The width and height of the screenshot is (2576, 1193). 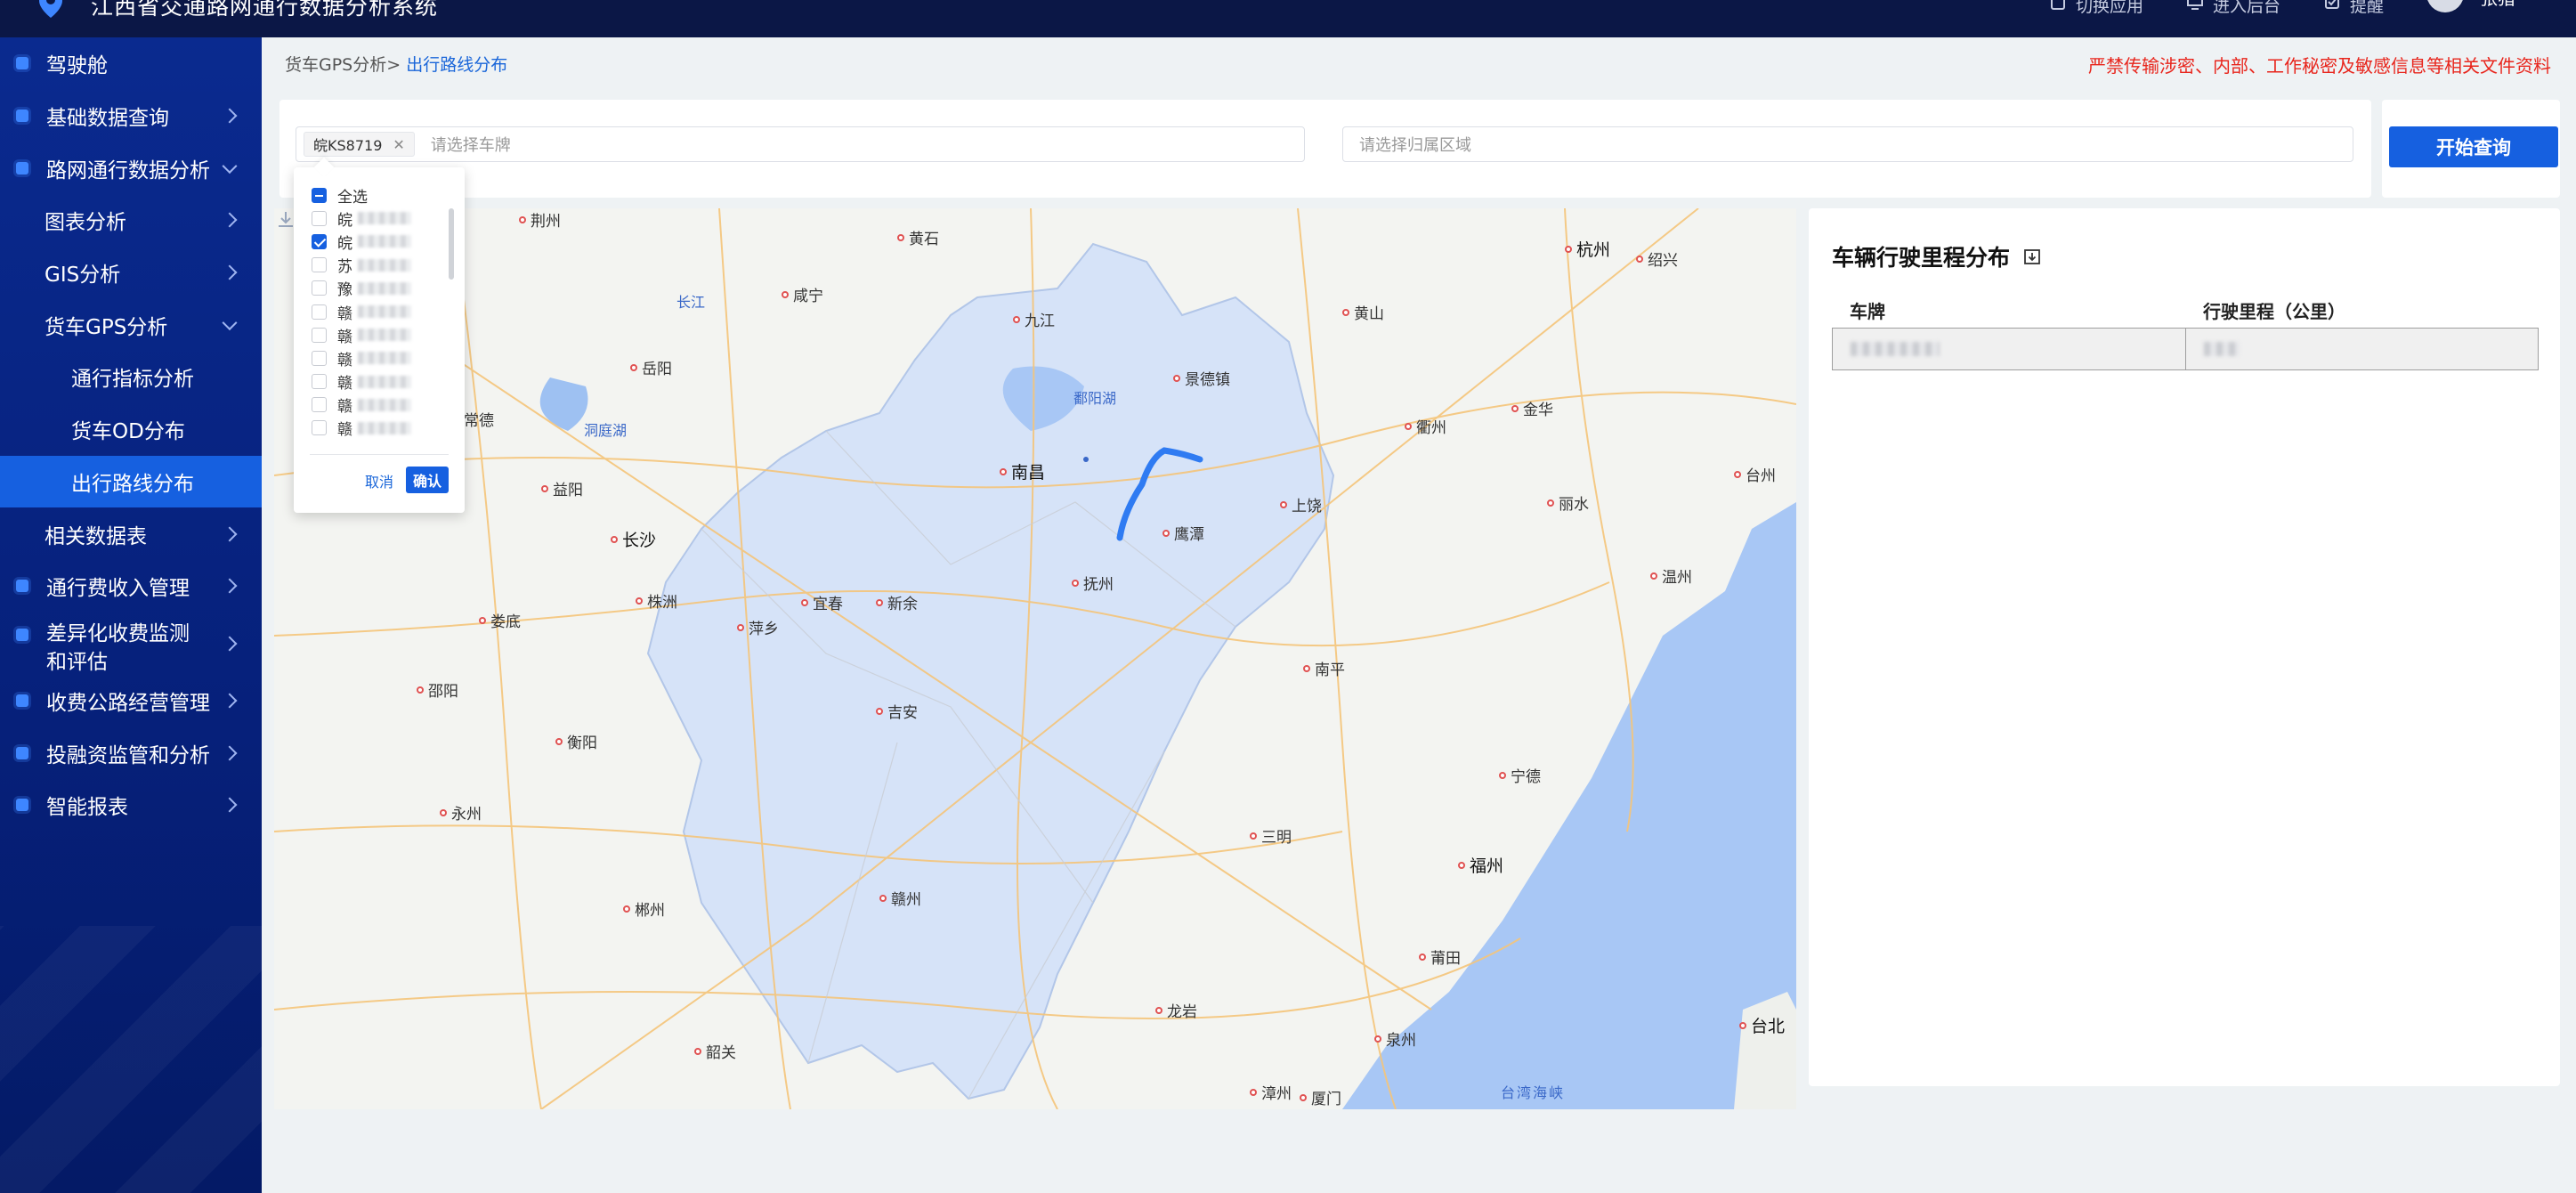 I want to click on sidebar-item-label: 通行指标分析, so click(x=132, y=380).